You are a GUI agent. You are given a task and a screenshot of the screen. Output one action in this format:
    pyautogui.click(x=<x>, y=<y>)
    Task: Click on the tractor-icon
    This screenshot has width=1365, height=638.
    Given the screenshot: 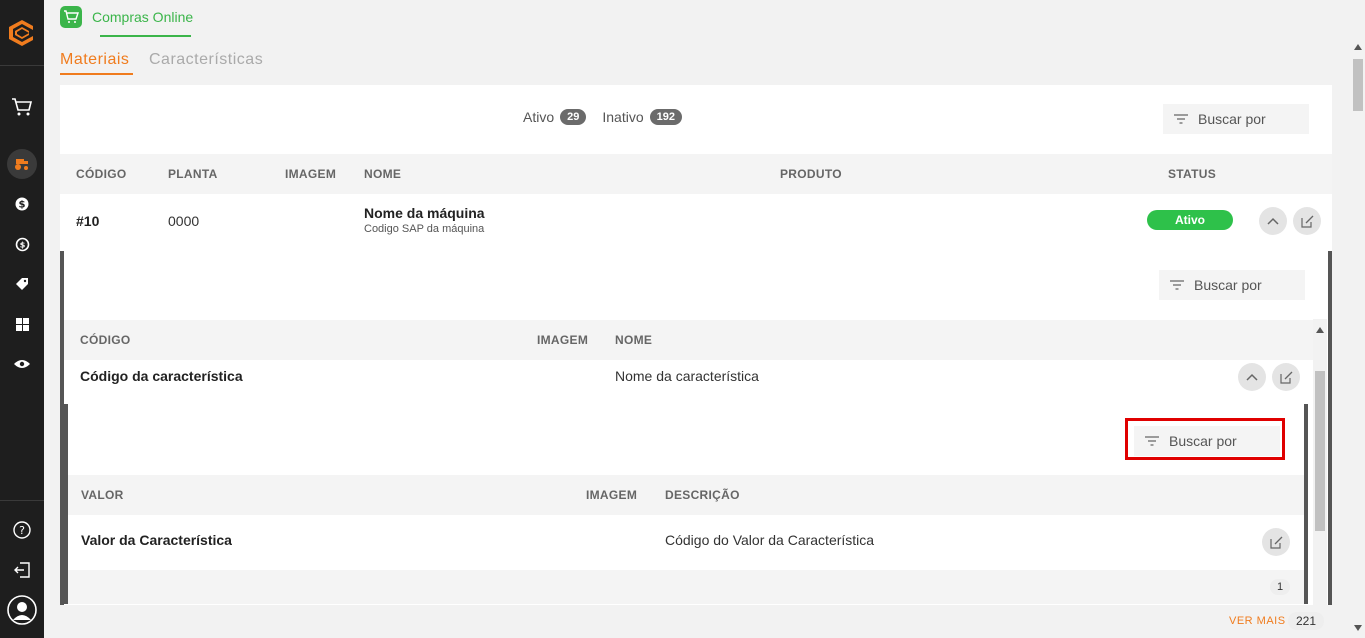 What is the action you would take?
    pyautogui.click(x=21, y=164)
    